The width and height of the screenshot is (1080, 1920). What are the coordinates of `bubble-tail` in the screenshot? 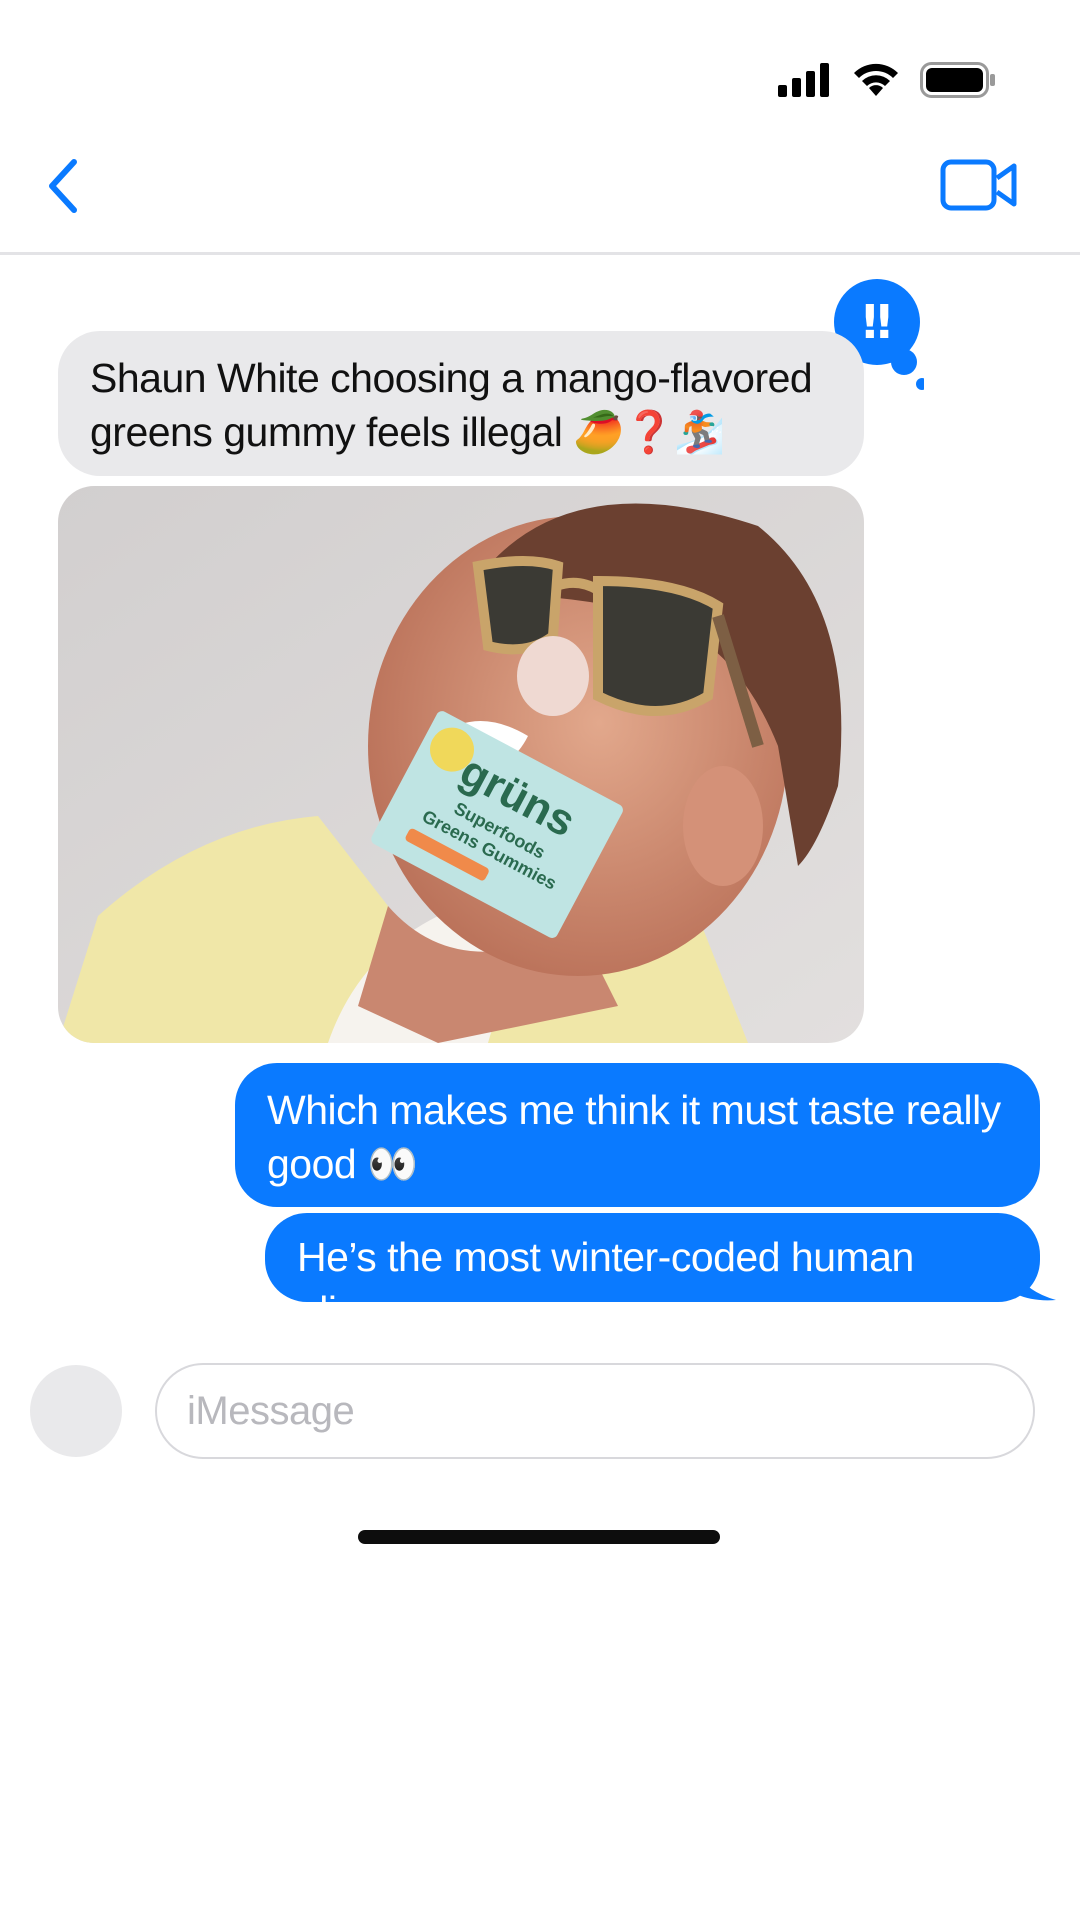 It's located at (1034, 1281).